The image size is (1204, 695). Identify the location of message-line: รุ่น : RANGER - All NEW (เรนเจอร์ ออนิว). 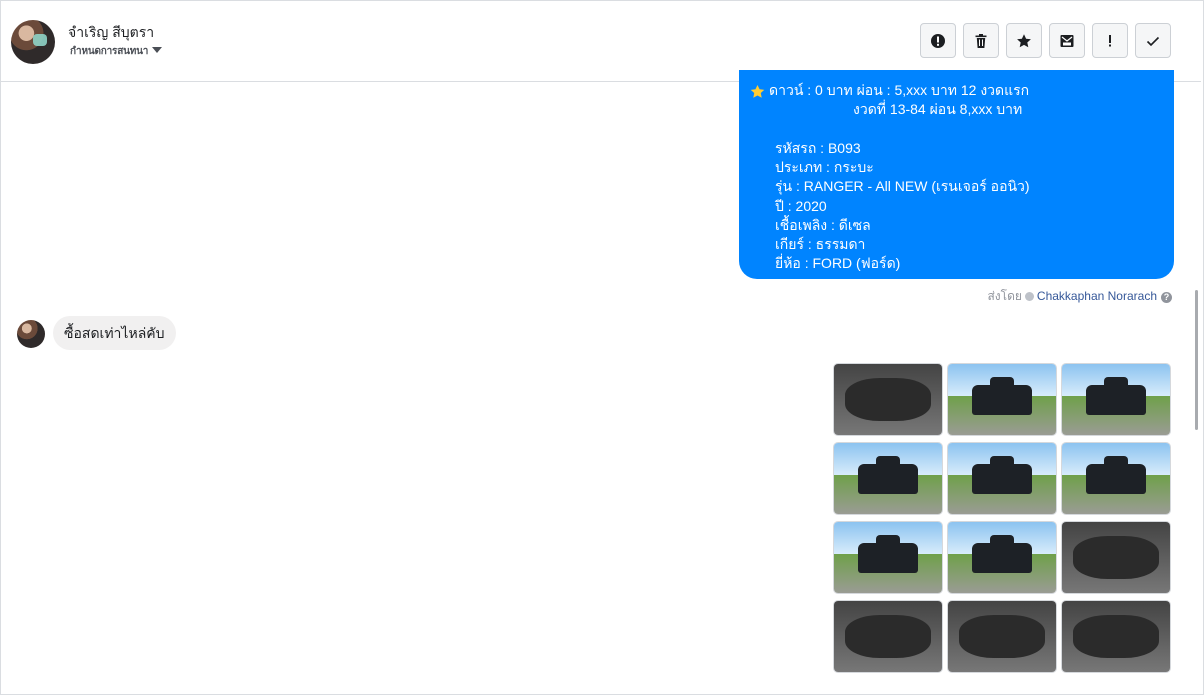
(902, 186).